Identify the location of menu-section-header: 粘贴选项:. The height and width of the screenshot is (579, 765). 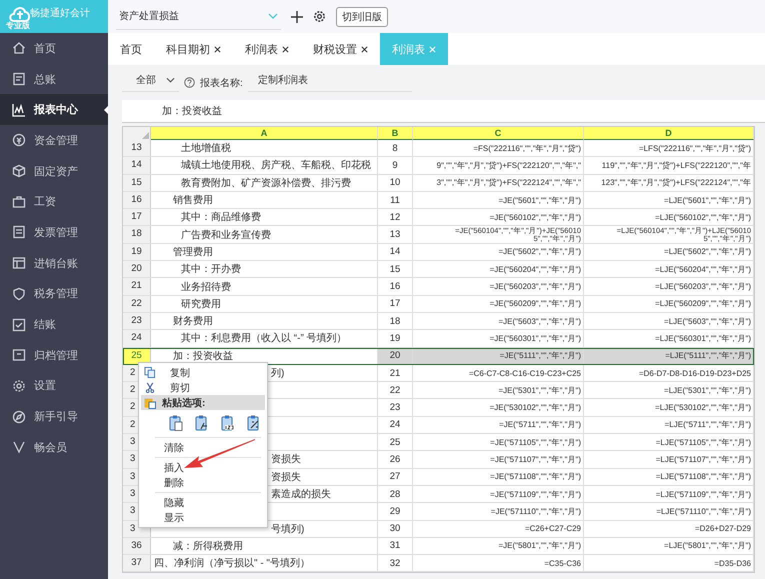
(203, 402).